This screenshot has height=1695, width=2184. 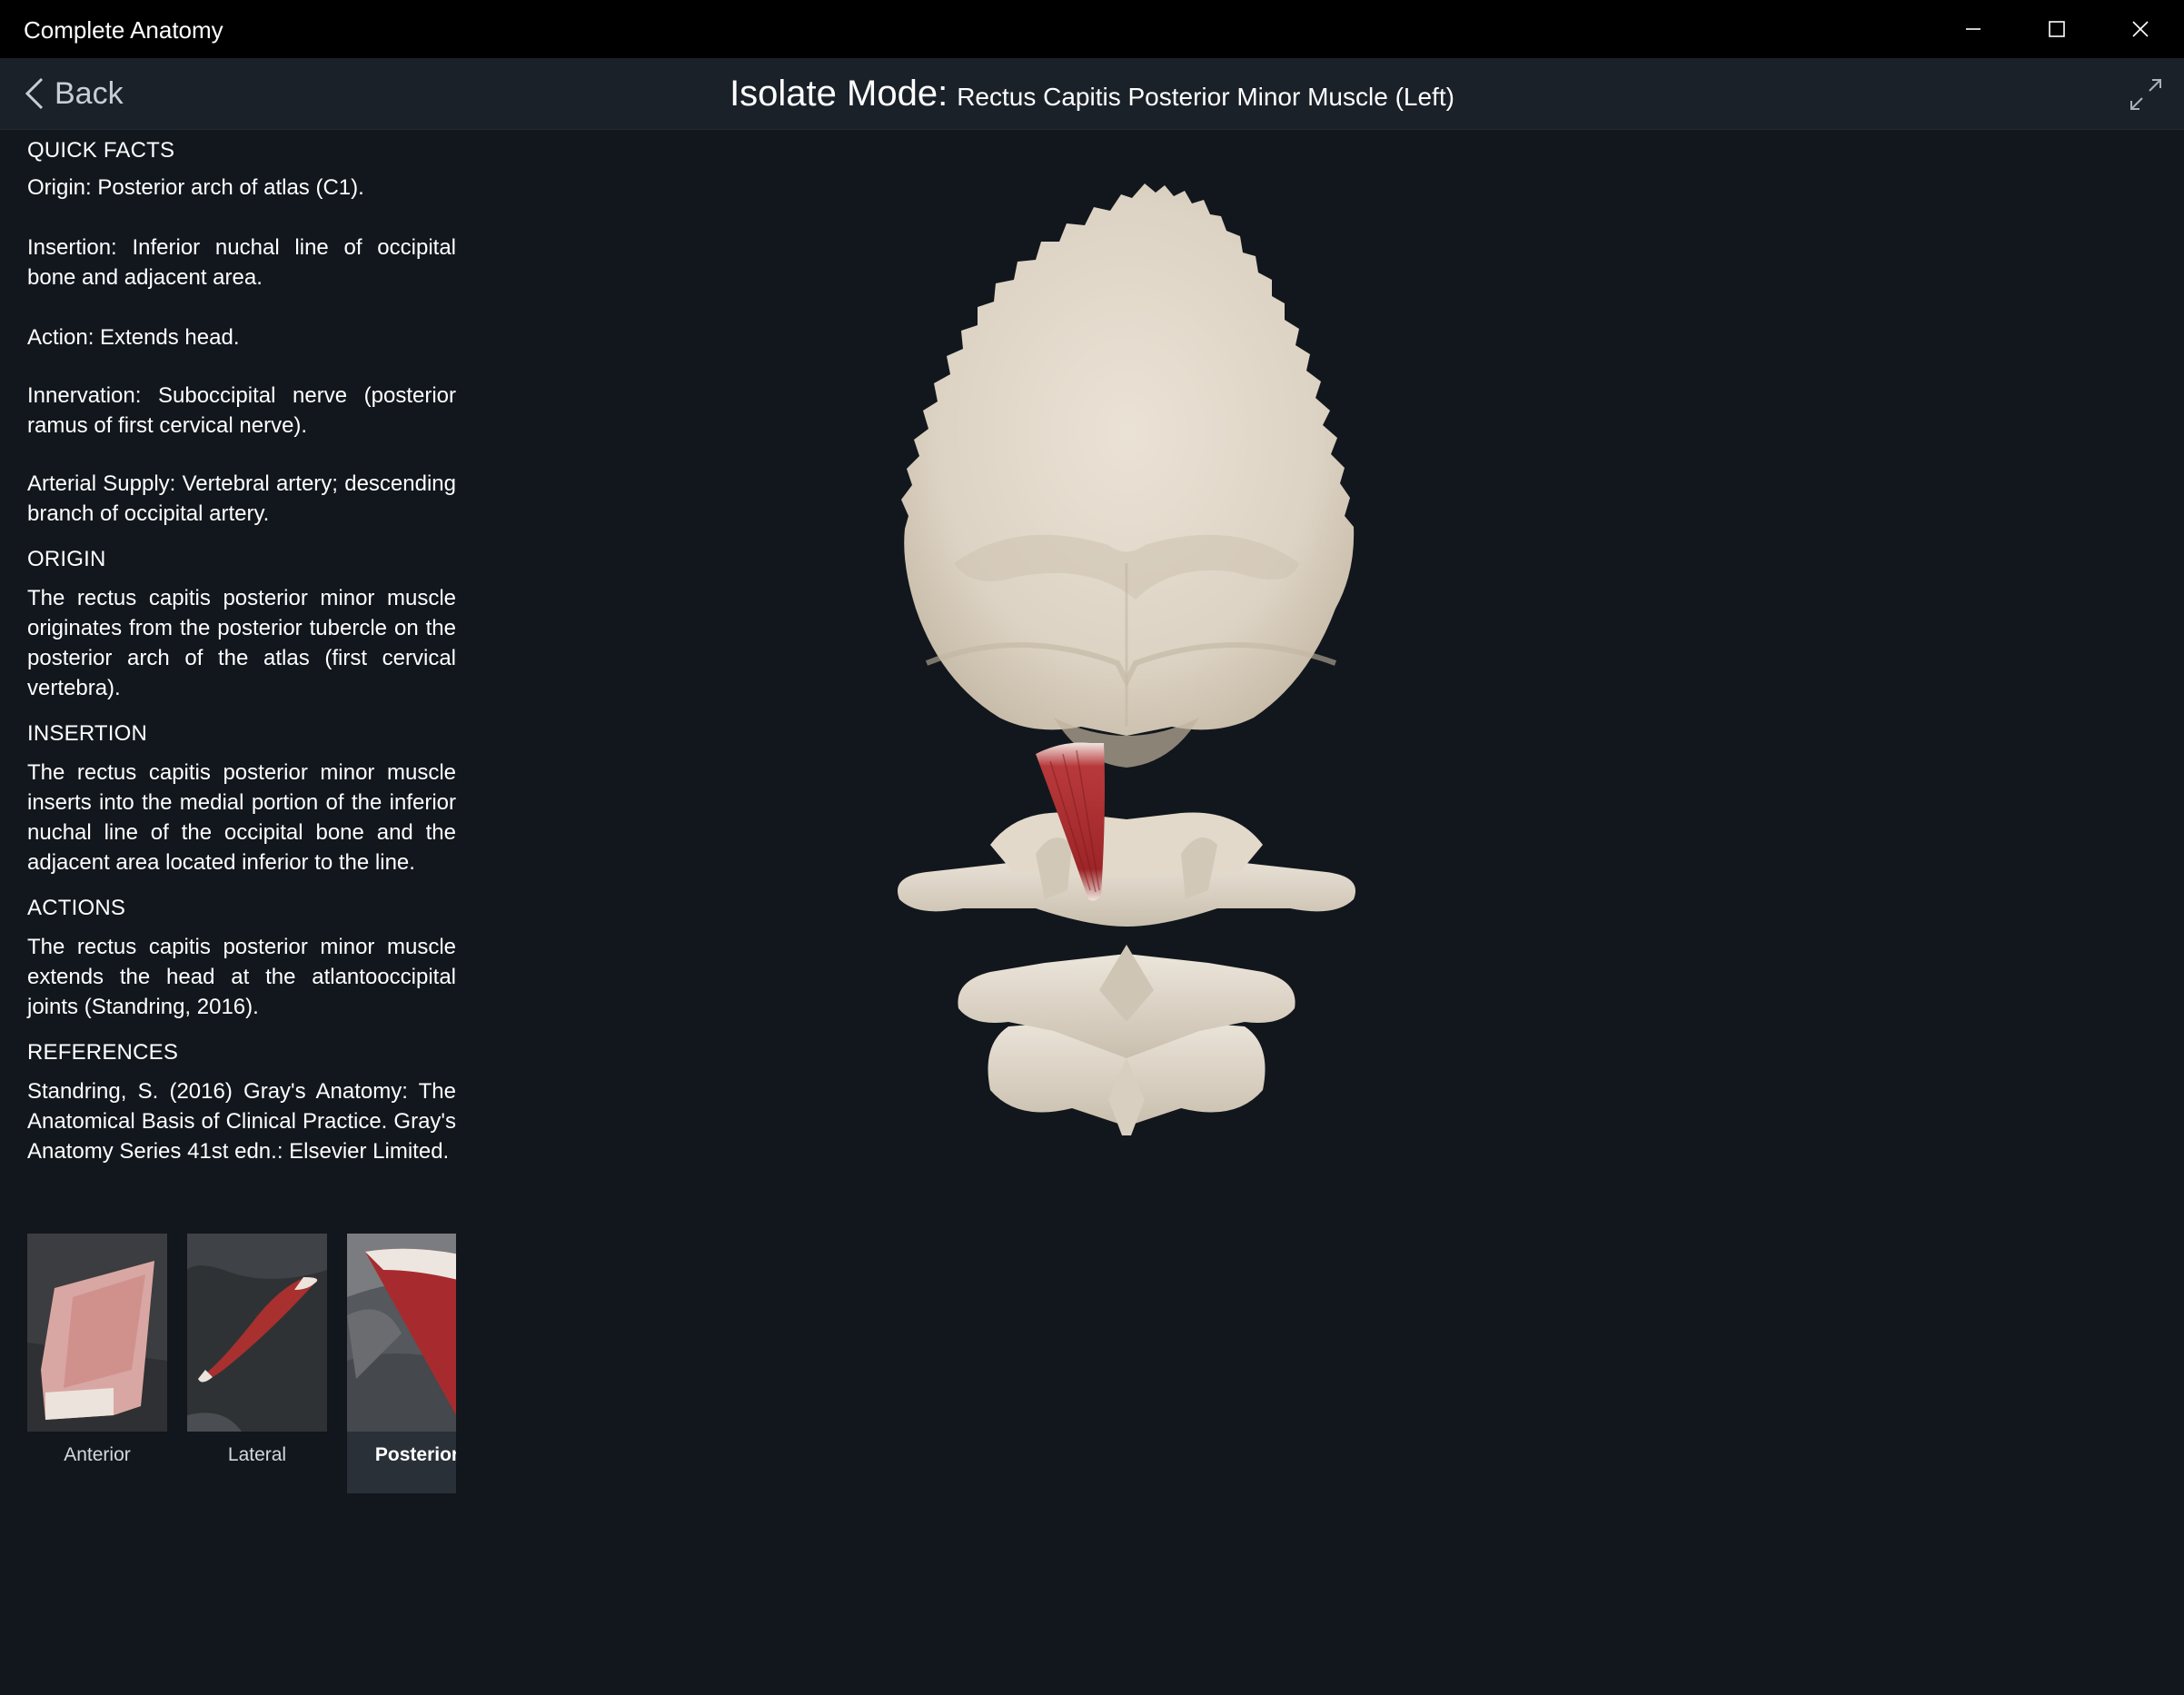 I want to click on actions-heading: ACTIONS, so click(x=76, y=908).